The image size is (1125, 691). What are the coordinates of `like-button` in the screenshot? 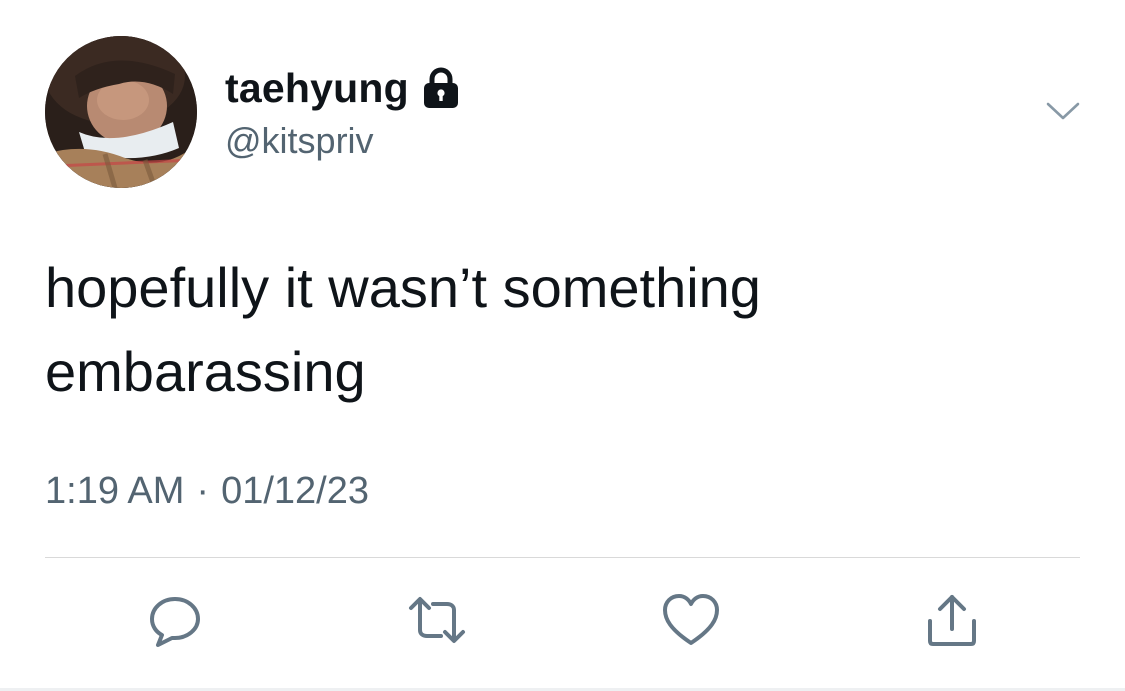 It's located at (691, 622).